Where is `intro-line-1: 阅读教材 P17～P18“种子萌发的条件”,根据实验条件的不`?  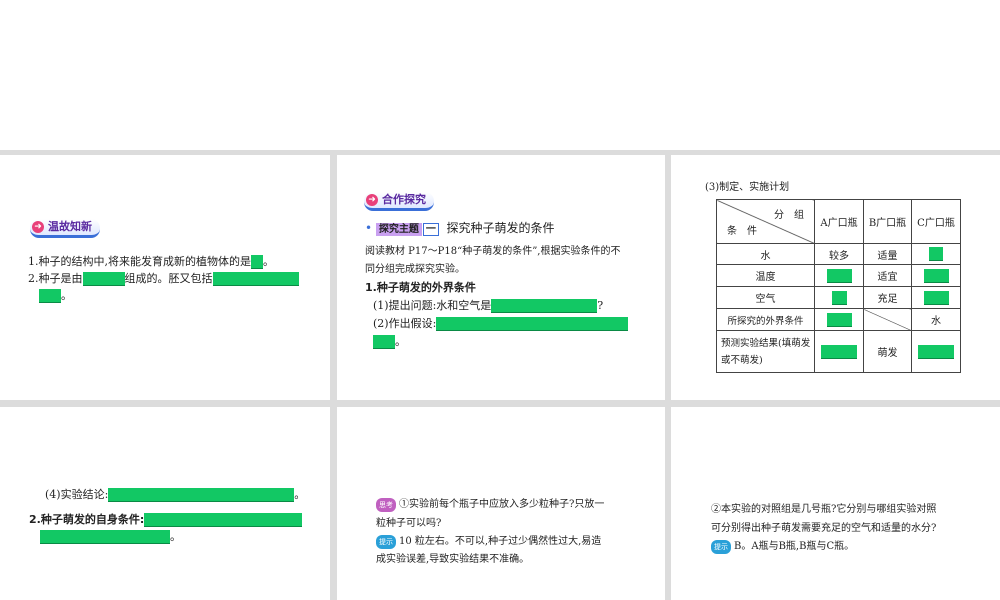 intro-line-1: 阅读教材 P17～P18“种子萌发的条件”,根据实验条件的不 is located at coordinates (493, 251).